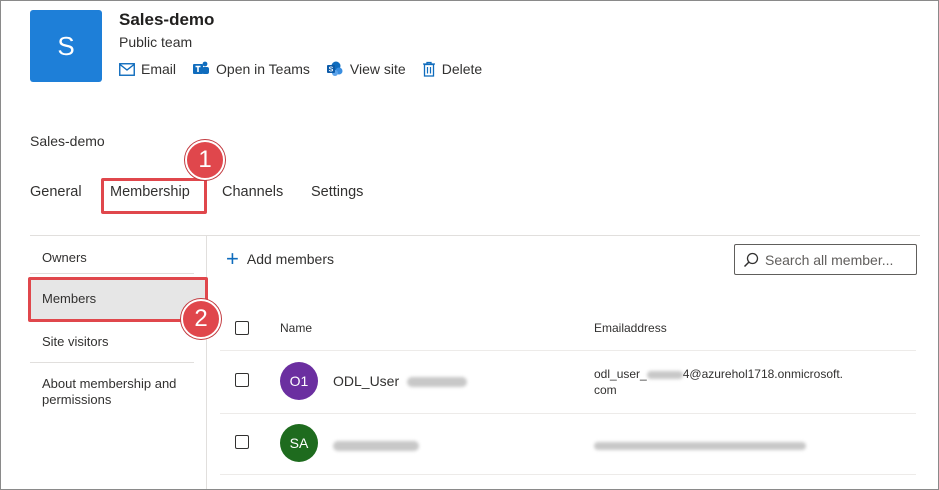  What do you see at coordinates (428, 69) in the screenshot?
I see `trash-icon` at bounding box center [428, 69].